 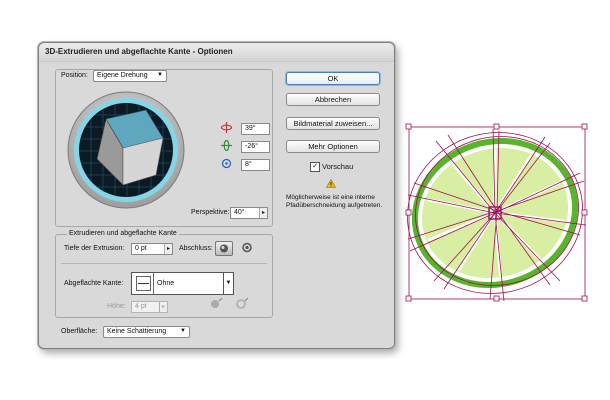 I want to click on surface-dropdown: Keine Schattierung ▼, so click(x=146, y=332).